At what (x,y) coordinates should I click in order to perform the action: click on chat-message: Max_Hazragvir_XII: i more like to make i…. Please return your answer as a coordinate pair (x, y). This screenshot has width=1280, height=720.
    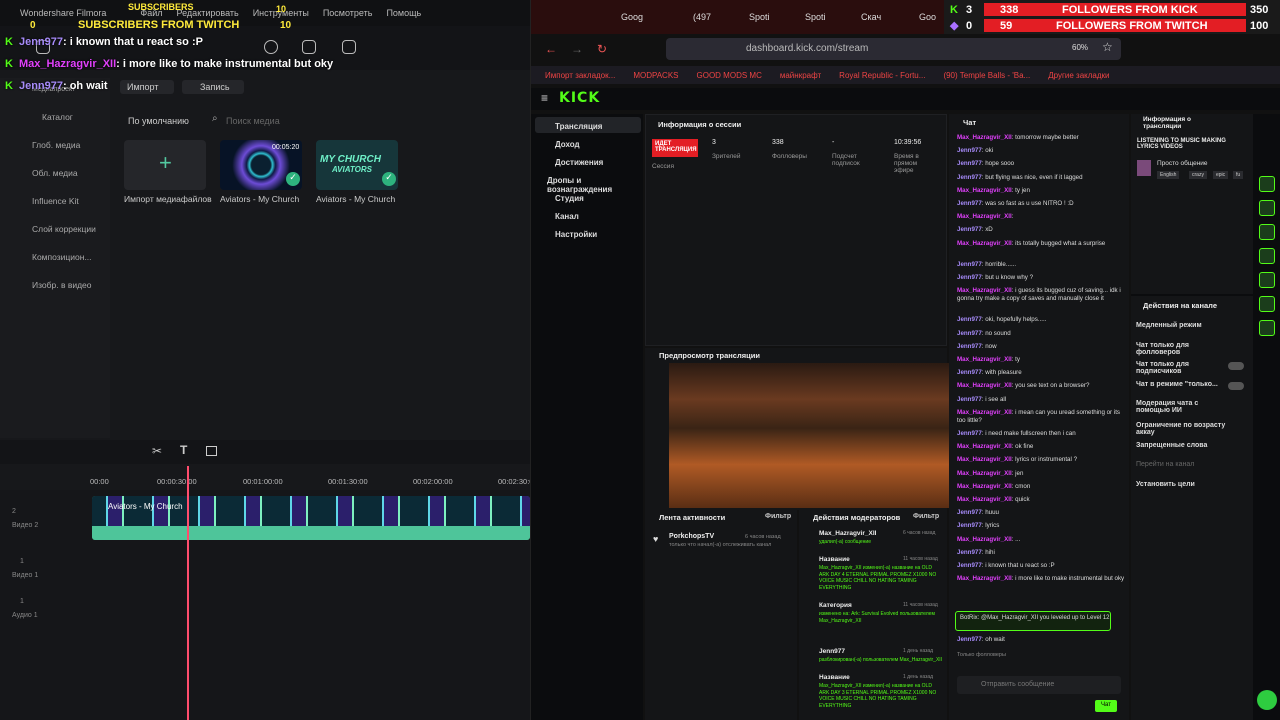
    Looking at the image, I should click on (1041, 579).